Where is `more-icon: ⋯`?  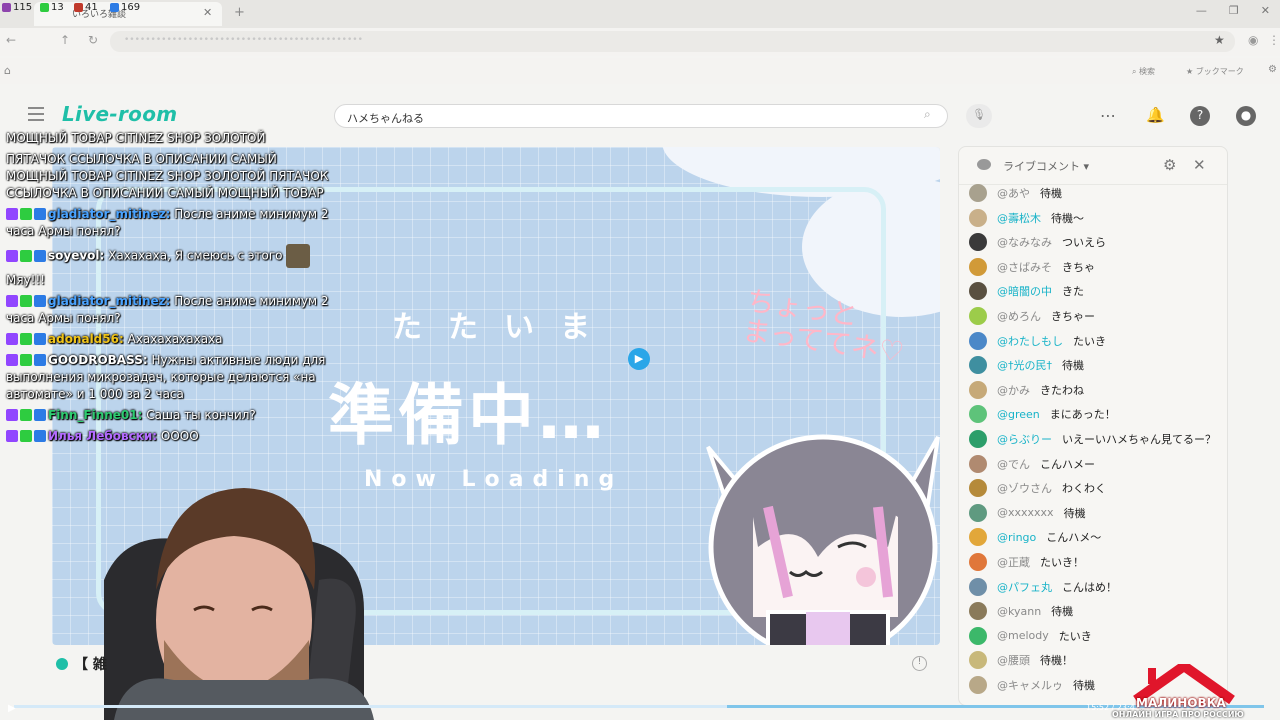 more-icon: ⋯ is located at coordinates (1108, 115).